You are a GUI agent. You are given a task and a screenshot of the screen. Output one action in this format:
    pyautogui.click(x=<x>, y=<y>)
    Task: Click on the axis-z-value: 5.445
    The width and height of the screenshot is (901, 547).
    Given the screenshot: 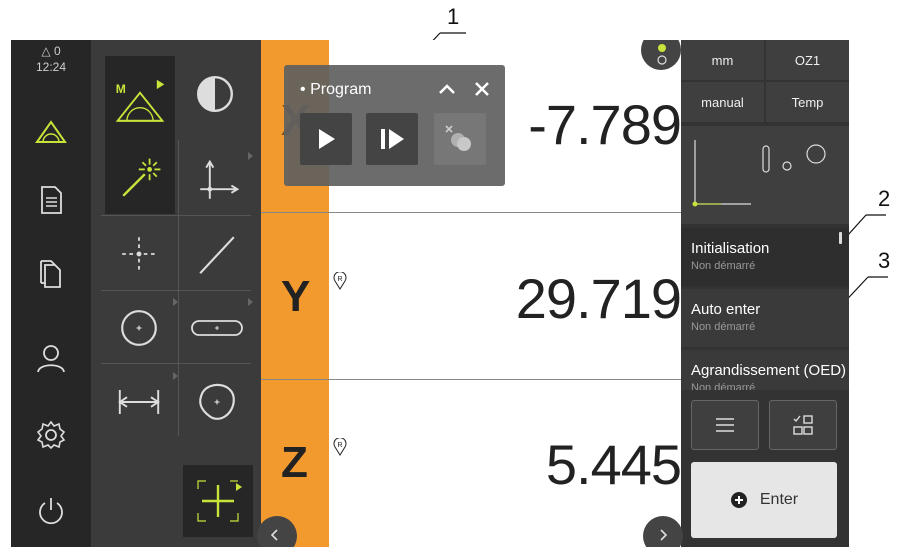 What is the action you would take?
    pyautogui.click(x=613, y=464)
    